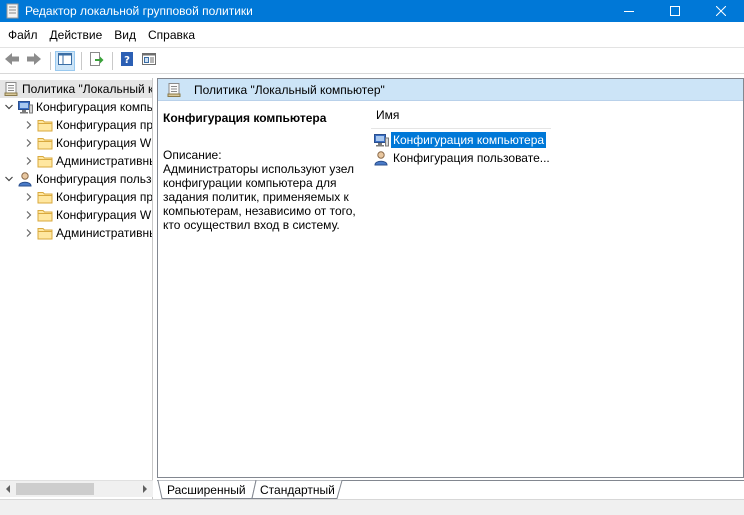  I want to click on help-icon: ?, so click(127, 60).